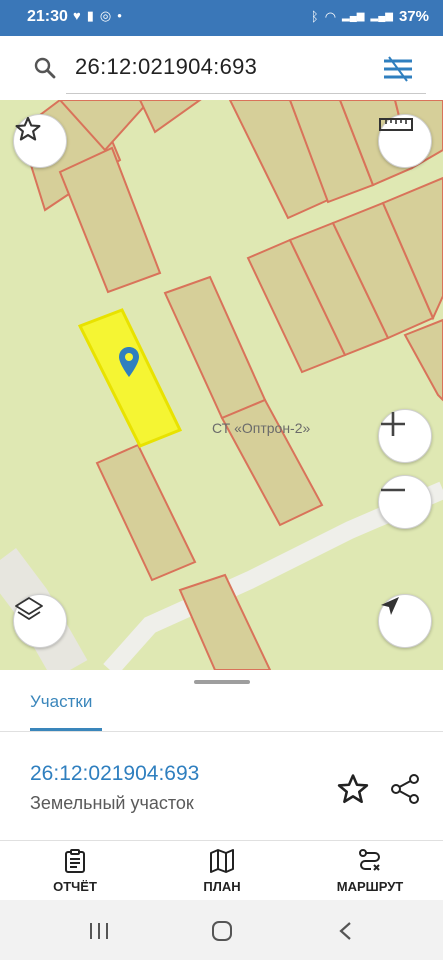 The height and width of the screenshot is (960, 443). What do you see at coordinates (93, 15) in the screenshot?
I see `image-icon: ▮` at bounding box center [93, 15].